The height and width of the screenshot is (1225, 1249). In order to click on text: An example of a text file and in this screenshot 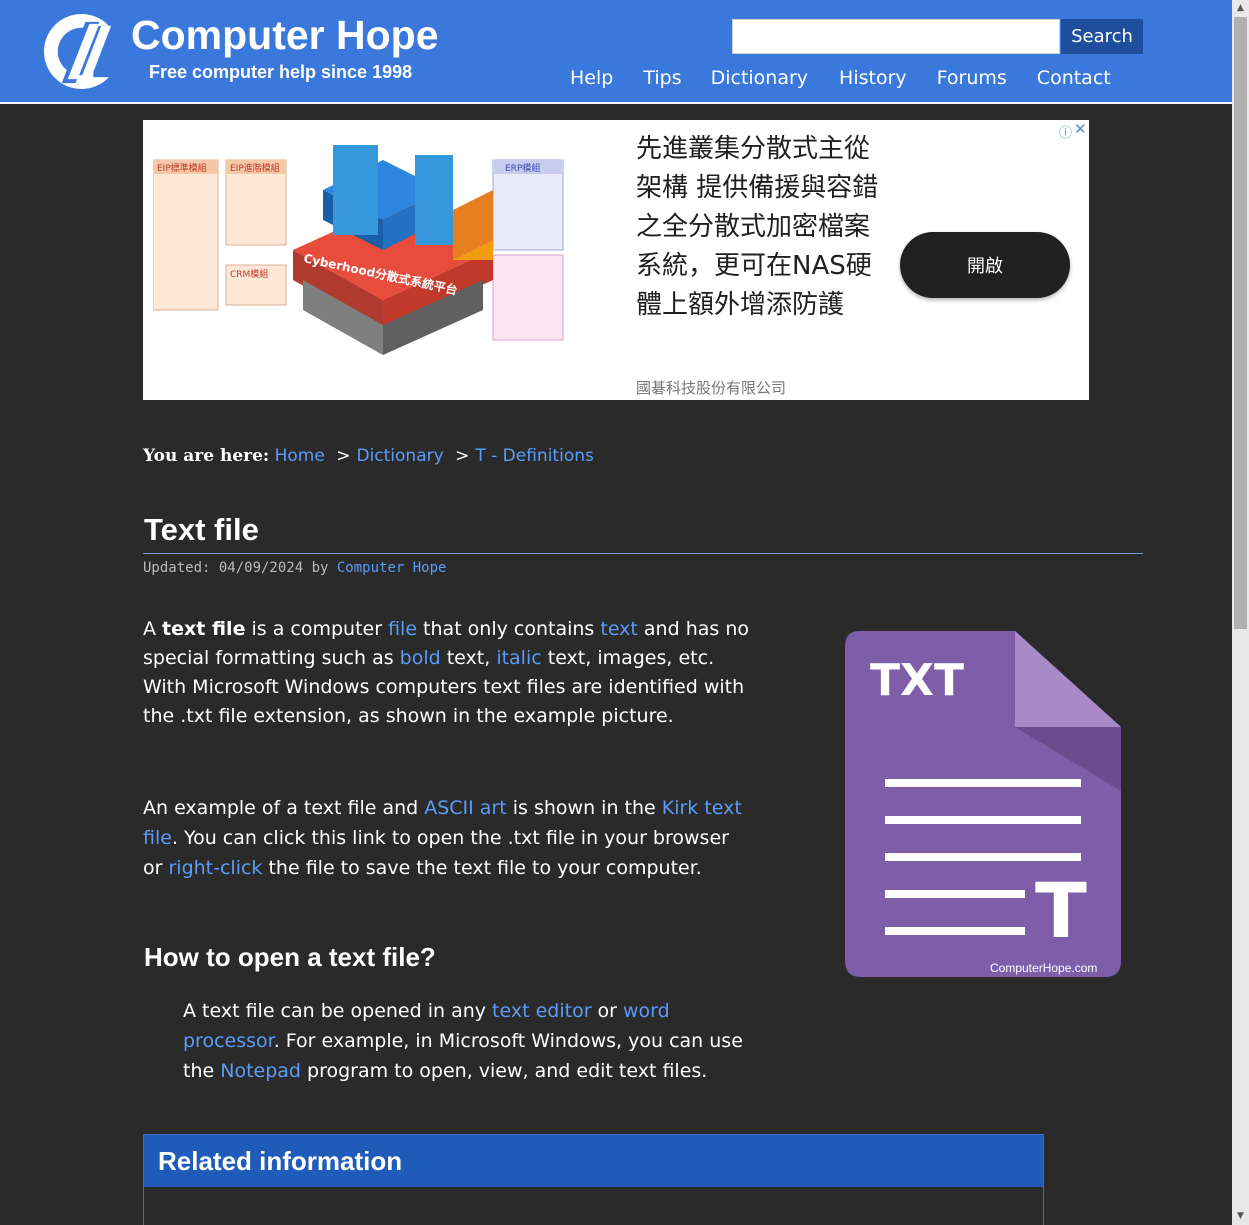, I will do `click(284, 808)`.